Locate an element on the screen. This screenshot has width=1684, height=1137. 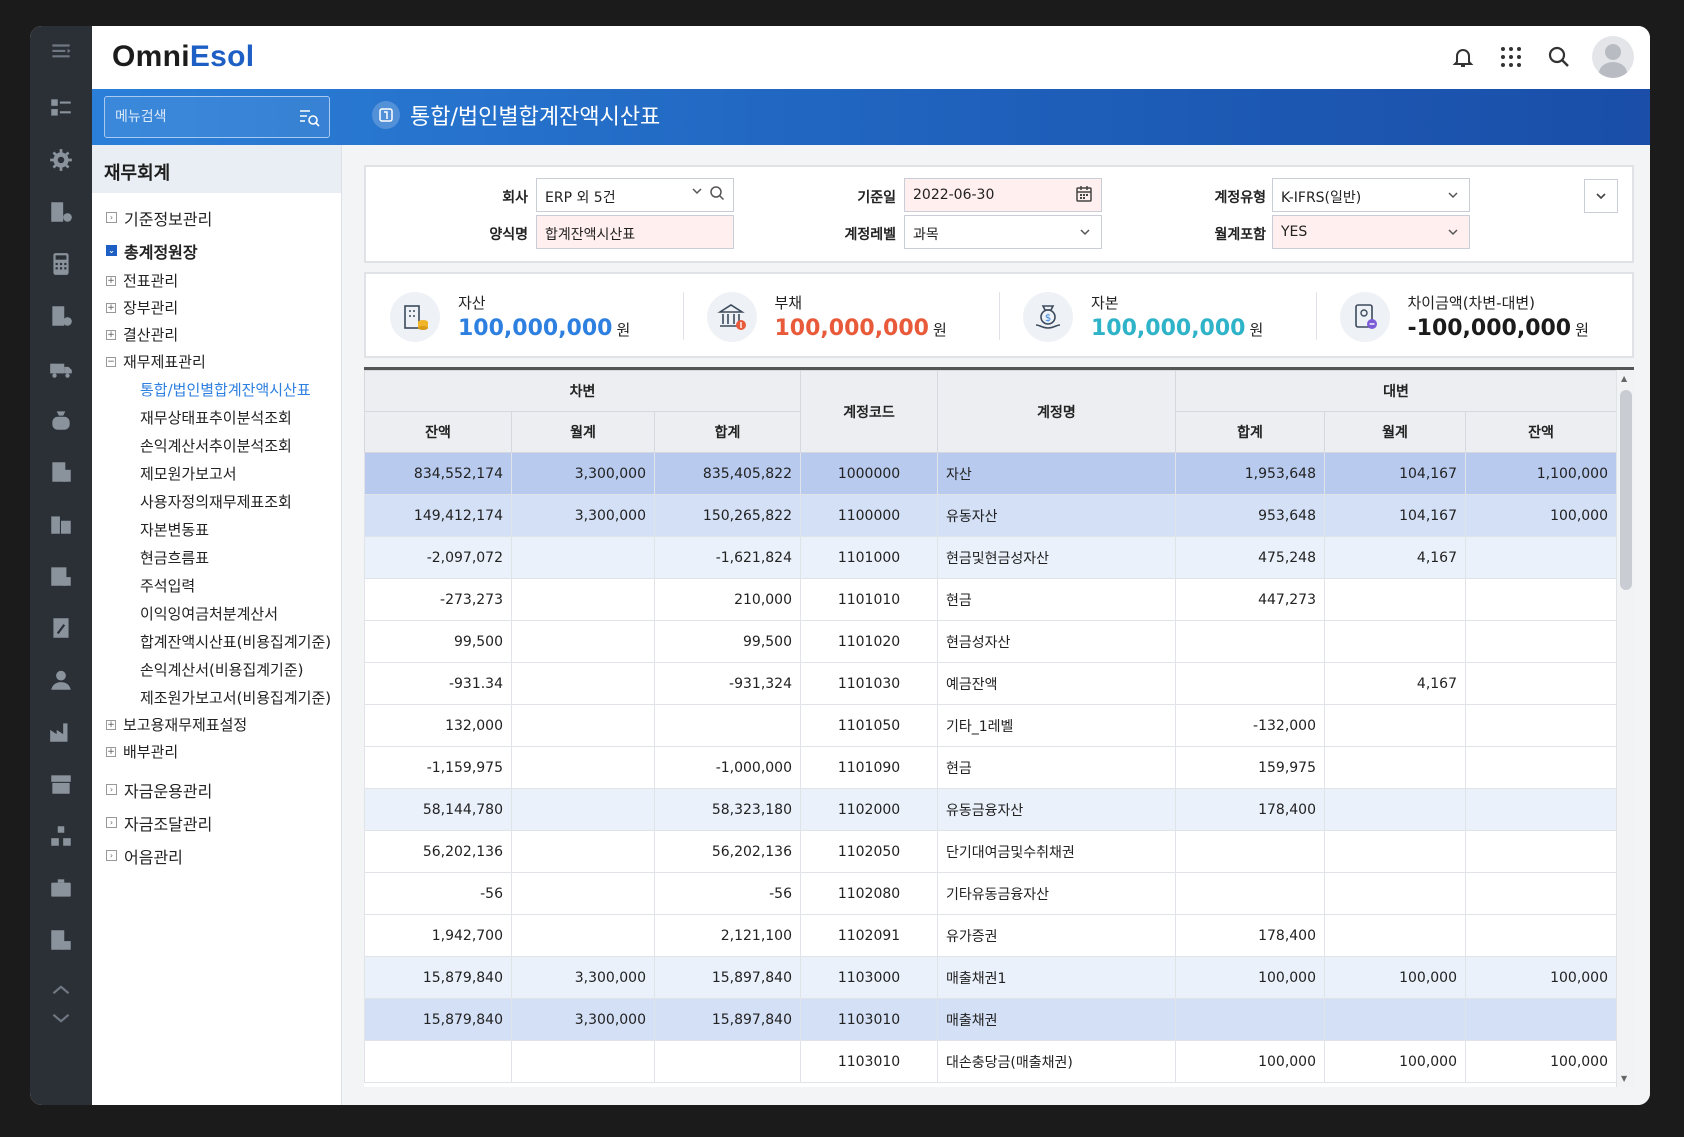
sidebar-item-cash-flow: 현금흐름표 is located at coordinates (216, 557).